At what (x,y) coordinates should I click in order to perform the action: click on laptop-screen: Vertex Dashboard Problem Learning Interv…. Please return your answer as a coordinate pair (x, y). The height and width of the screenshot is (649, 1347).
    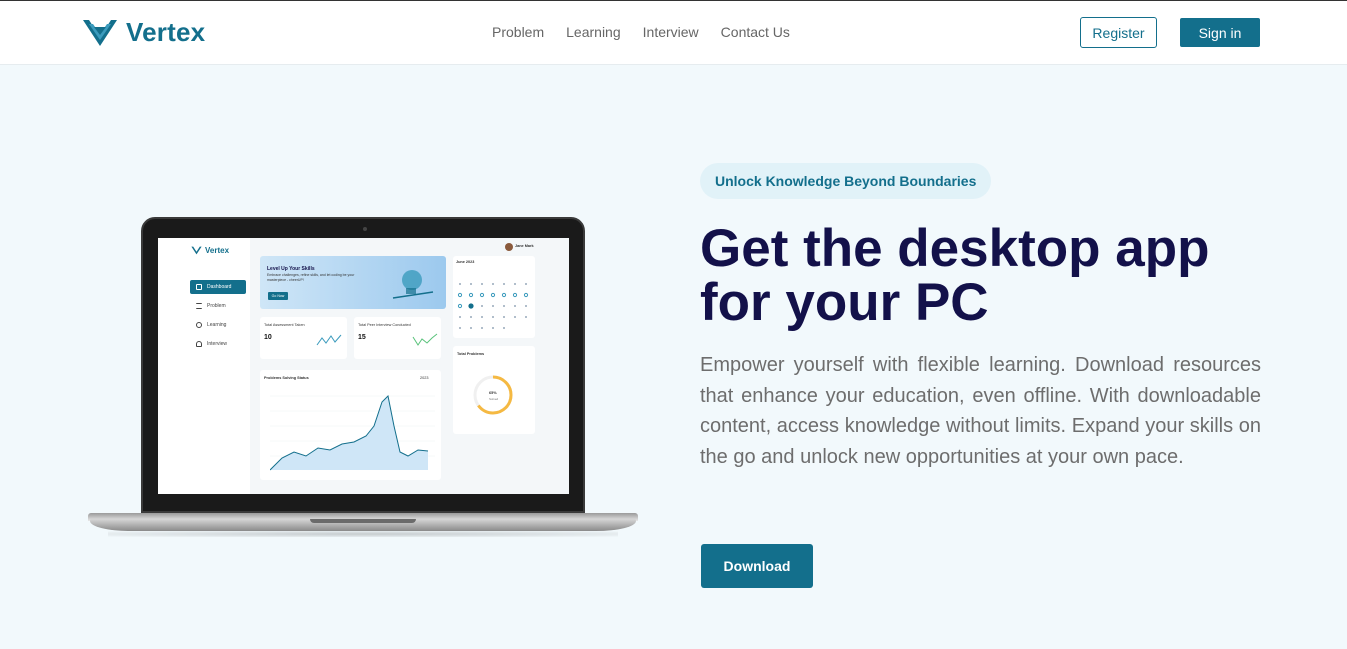
    Looking at the image, I should click on (363, 366).